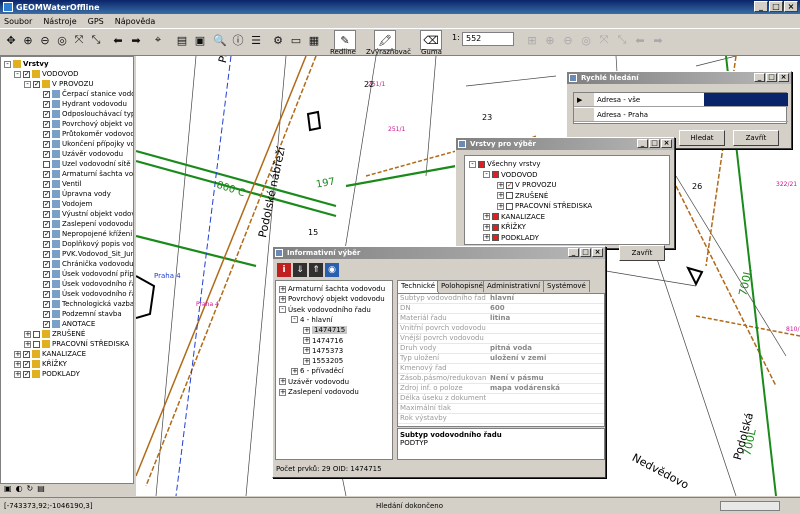 This screenshot has height=514, width=800. I want to click on quick-search-close-button: Zavřít, so click(756, 138).